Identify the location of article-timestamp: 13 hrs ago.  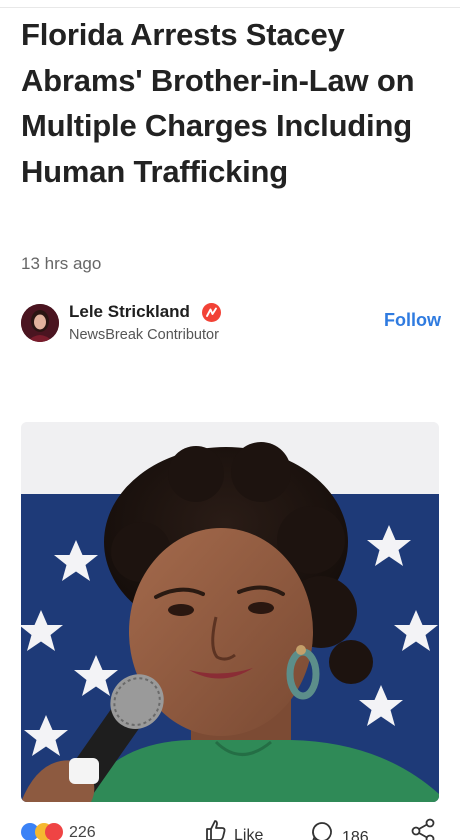
(61, 263).